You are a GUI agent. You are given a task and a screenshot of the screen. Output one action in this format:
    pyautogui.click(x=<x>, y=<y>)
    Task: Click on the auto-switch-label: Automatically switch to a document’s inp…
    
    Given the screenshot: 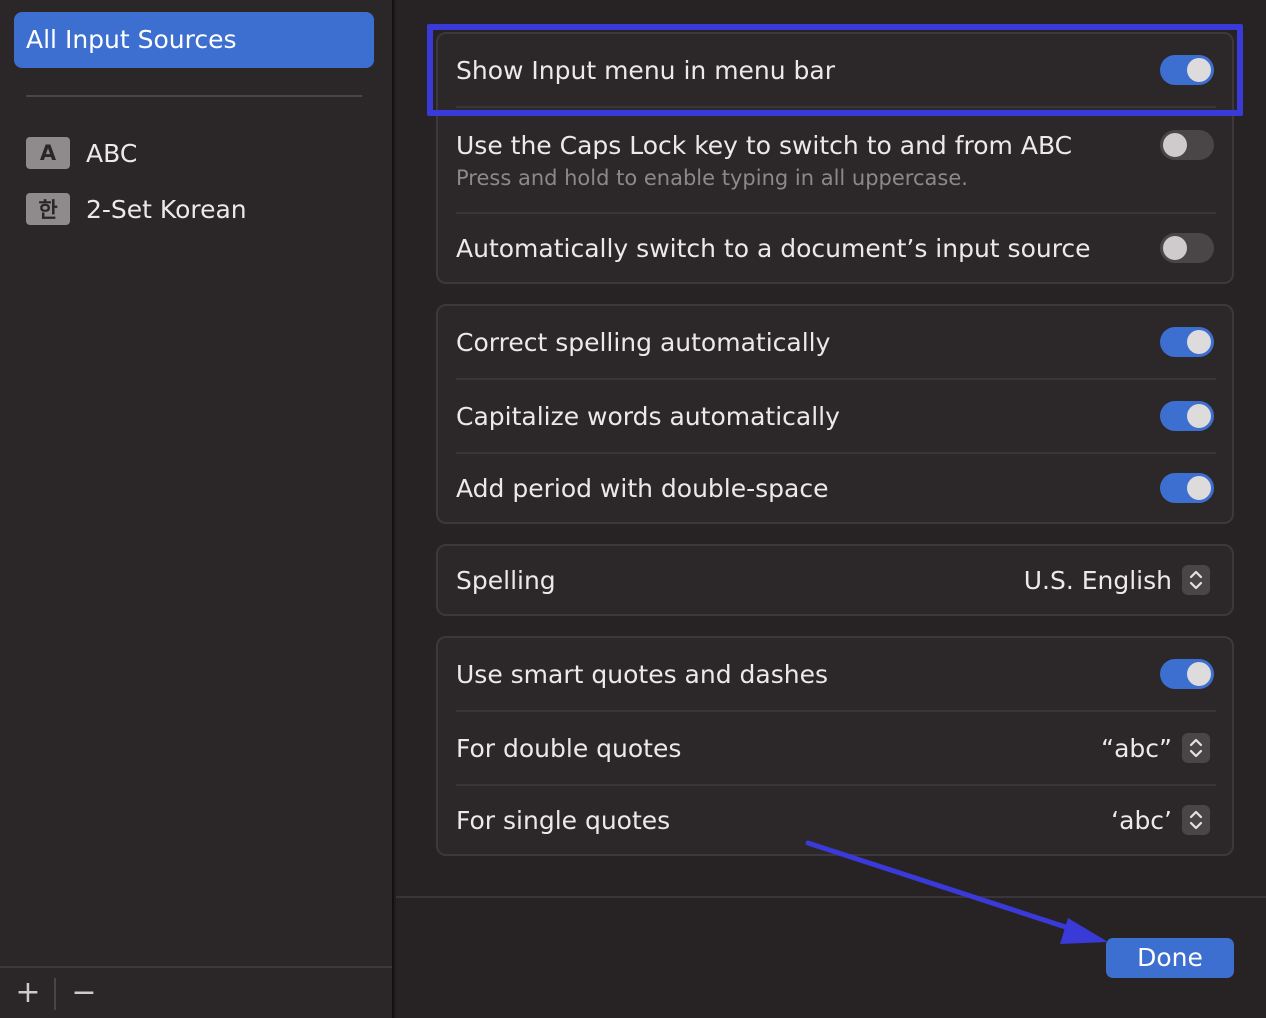 What is the action you would take?
    pyautogui.click(x=773, y=248)
    